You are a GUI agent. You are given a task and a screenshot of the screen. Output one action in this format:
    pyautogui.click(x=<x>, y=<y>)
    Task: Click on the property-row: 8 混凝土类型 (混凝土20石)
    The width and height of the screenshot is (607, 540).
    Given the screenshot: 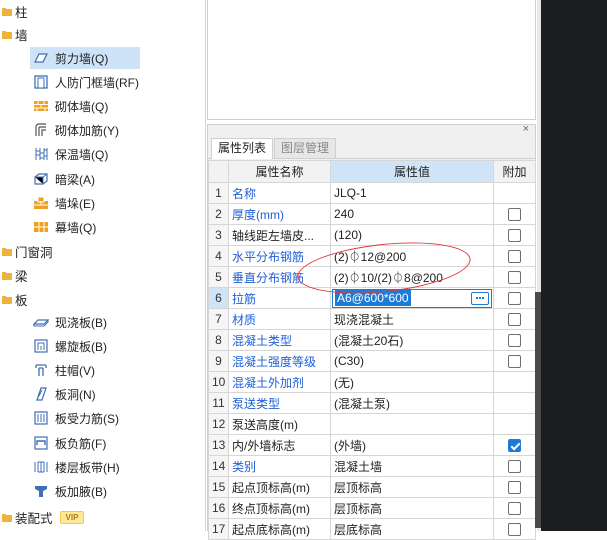 What is the action you would take?
    pyautogui.click(x=372, y=340)
    